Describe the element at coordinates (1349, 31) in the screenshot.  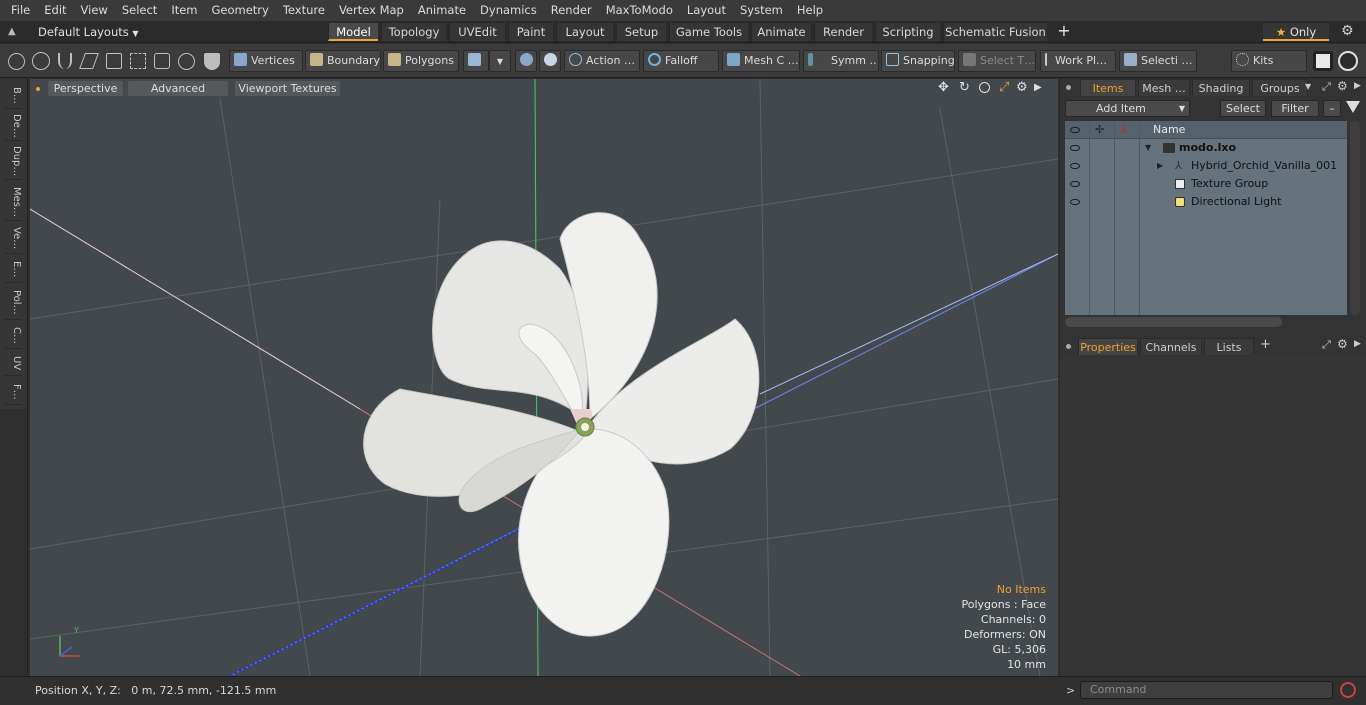
I see `gear-icon: ⚙` at that location.